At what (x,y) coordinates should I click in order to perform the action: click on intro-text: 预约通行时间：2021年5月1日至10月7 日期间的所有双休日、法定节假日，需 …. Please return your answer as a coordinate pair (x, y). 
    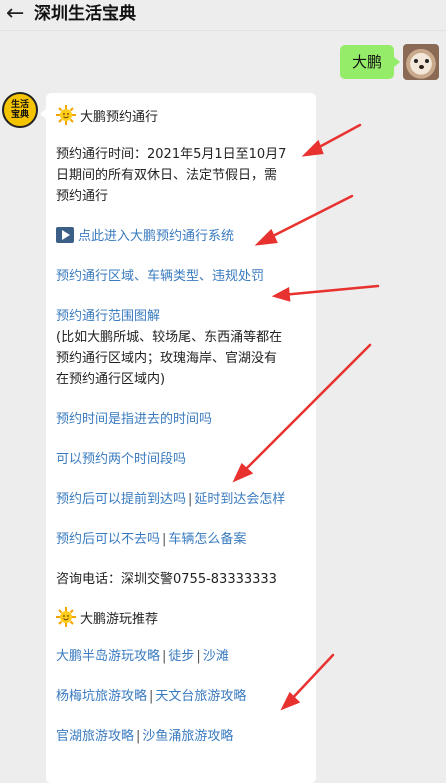
    Looking at the image, I should click on (171, 175).